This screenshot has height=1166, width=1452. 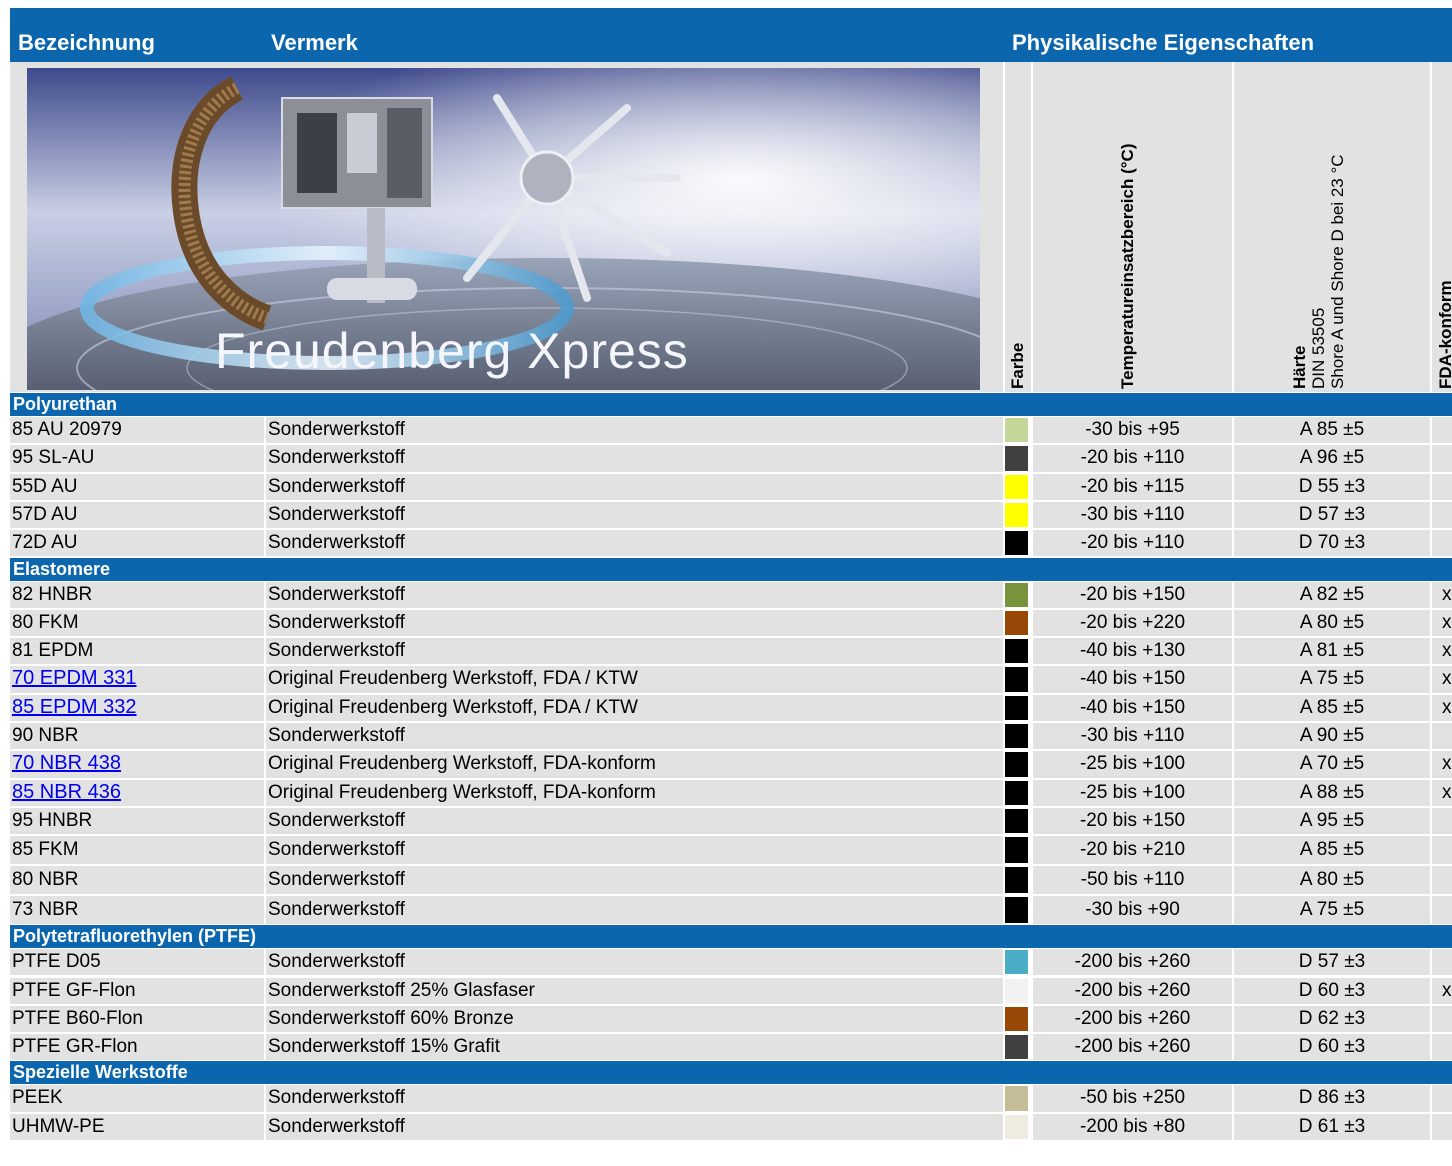 I want to click on hardness-value: A 75 ±5, so click(x=1332, y=910).